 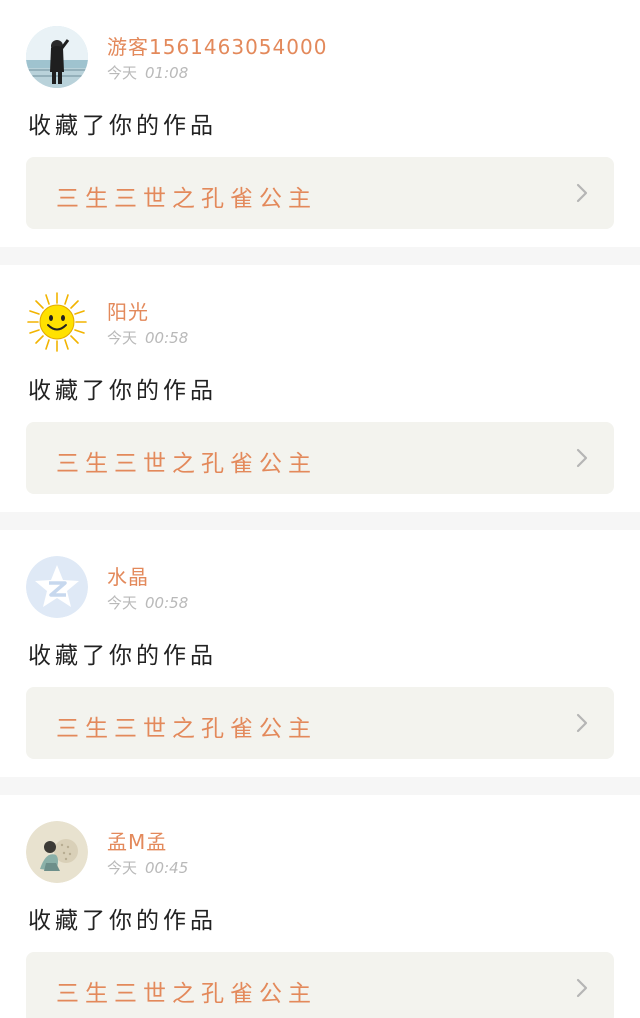 What do you see at coordinates (217, 45) in the screenshot?
I see `username: 游客1561463054000` at bounding box center [217, 45].